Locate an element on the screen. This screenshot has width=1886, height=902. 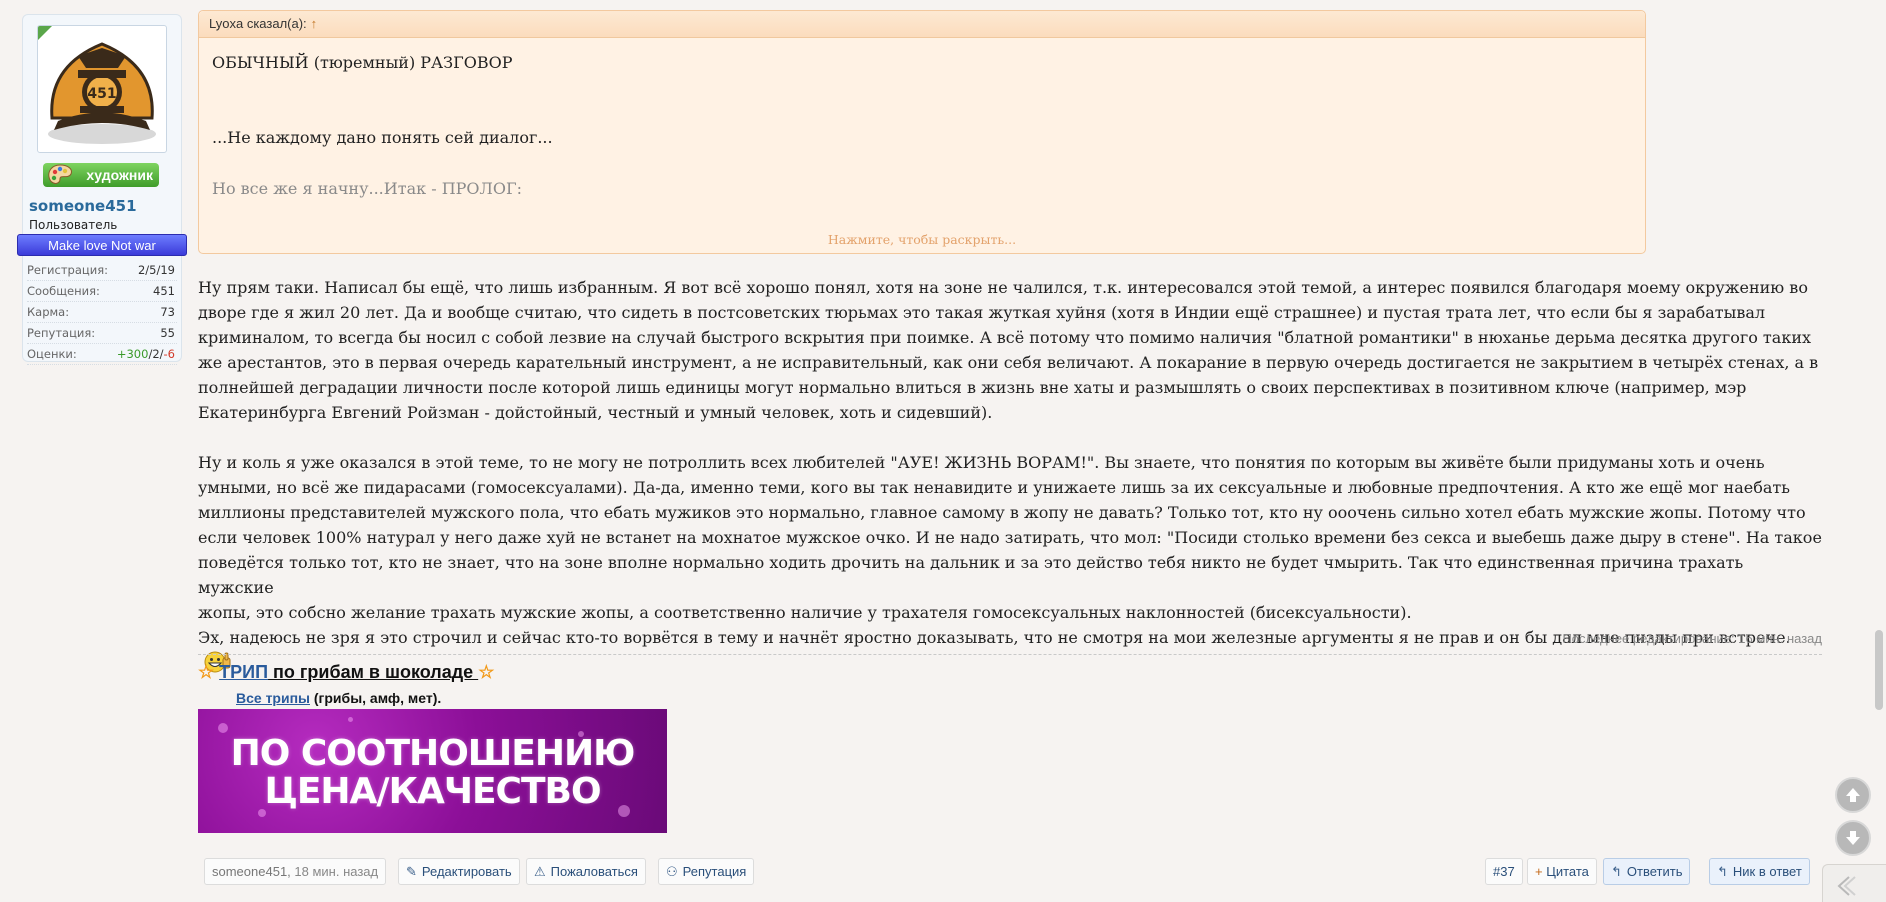
trip-link: ТРИП is located at coordinates (243, 672).